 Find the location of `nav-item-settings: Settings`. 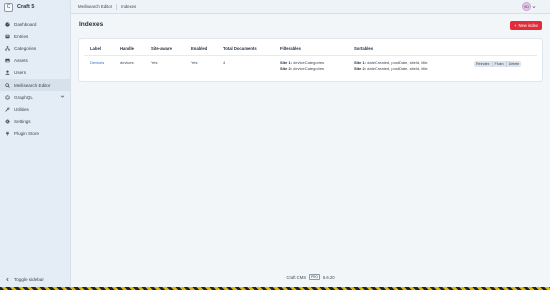

nav-item-settings: Settings is located at coordinates (35, 122).